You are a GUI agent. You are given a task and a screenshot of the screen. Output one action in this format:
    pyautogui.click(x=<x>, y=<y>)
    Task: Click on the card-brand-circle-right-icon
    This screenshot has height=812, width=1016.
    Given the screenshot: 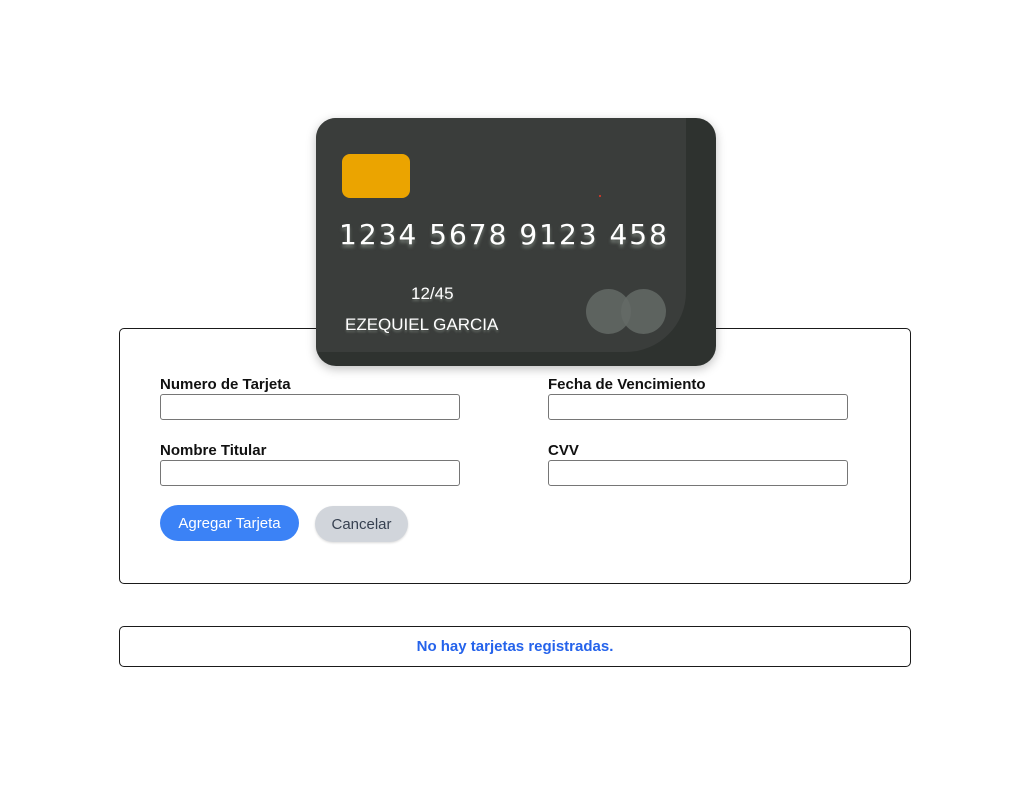 What is the action you would take?
    pyautogui.click(x=643, y=311)
    